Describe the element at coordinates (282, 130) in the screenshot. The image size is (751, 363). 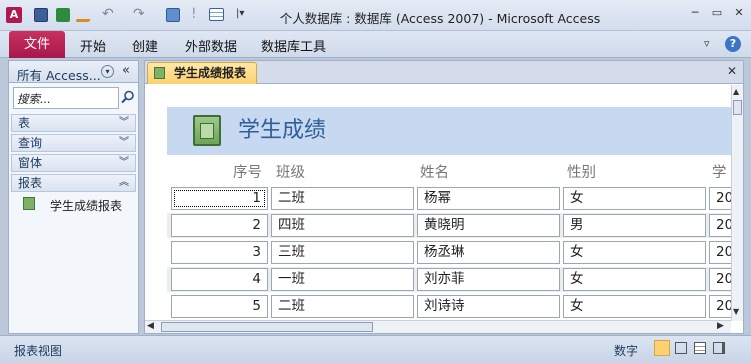
I see `report-title: 学生成绩` at that location.